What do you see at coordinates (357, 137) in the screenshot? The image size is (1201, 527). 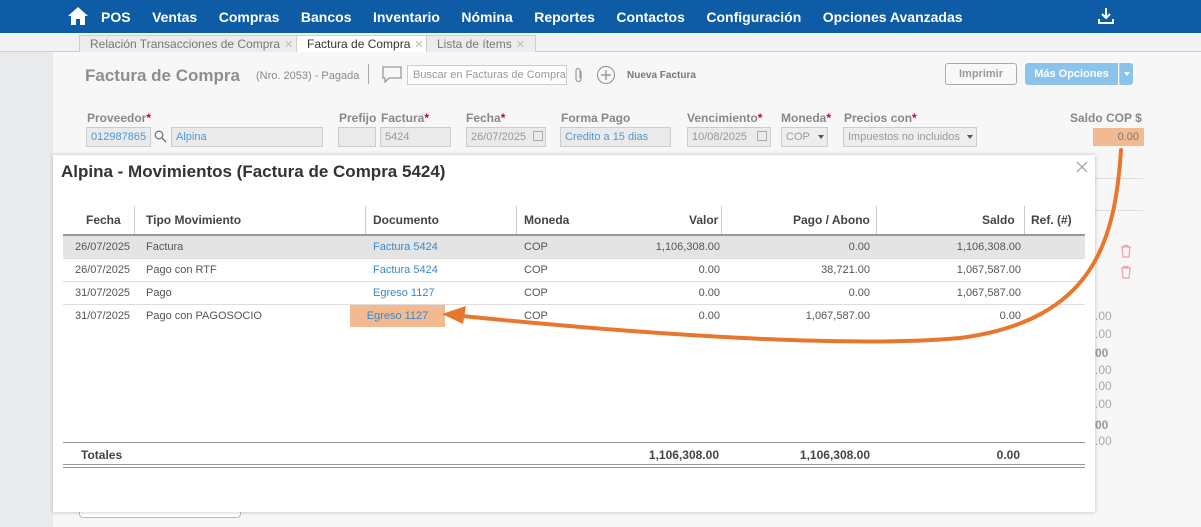 I see `prefijo-field` at bounding box center [357, 137].